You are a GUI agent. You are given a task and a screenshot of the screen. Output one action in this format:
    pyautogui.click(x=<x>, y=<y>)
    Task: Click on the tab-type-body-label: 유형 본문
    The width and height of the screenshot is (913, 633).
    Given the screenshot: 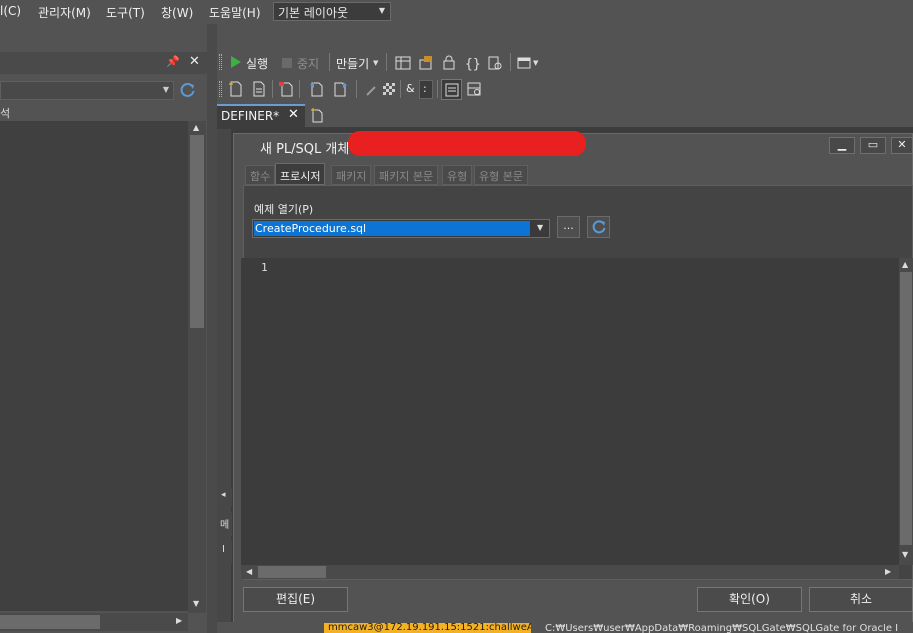 What is the action you would take?
    pyautogui.click(x=501, y=176)
    